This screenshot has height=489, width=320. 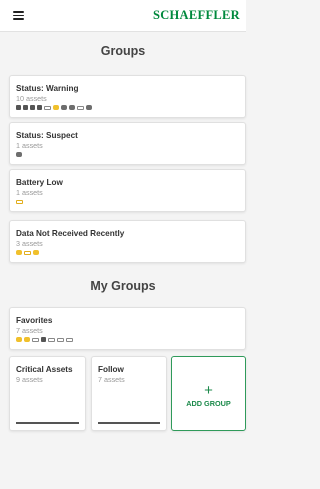 What do you see at coordinates (123, 51) in the screenshot?
I see `groups-heading: Groups` at bounding box center [123, 51].